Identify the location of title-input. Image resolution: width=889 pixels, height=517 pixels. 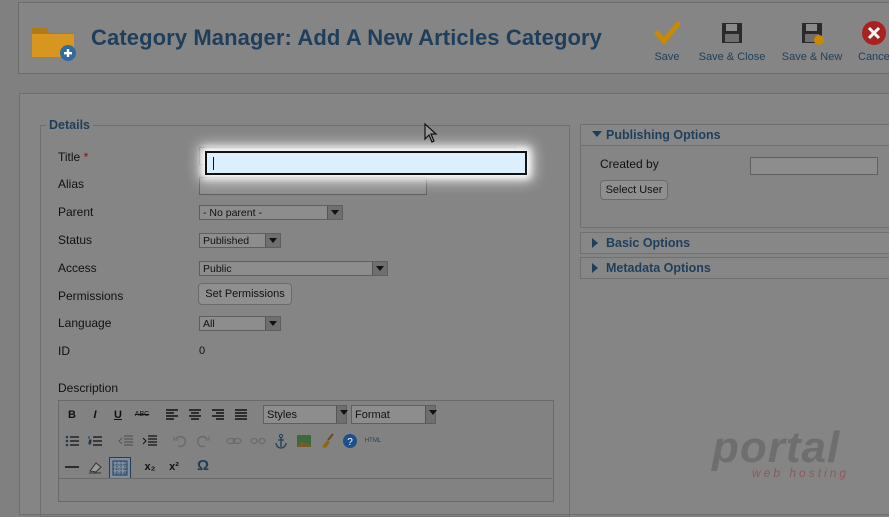
(366, 163).